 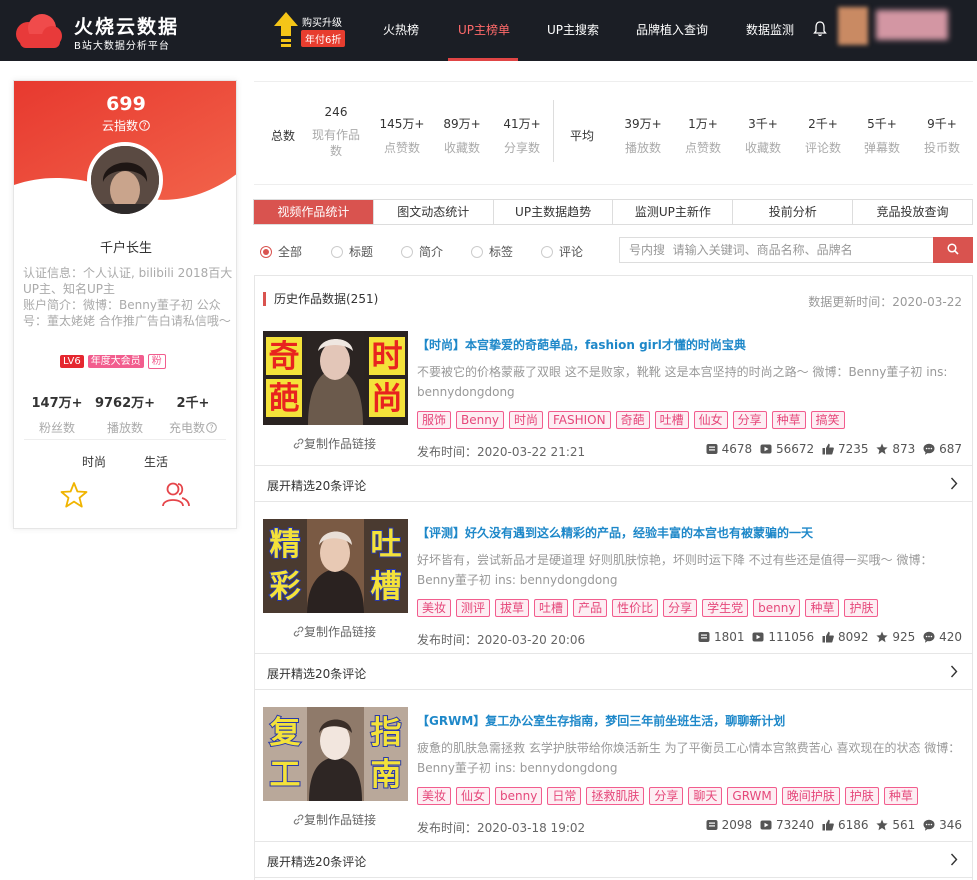 What do you see at coordinates (642, 148) in the screenshot?
I see `avg-plays-label: 播放数` at bounding box center [642, 148].